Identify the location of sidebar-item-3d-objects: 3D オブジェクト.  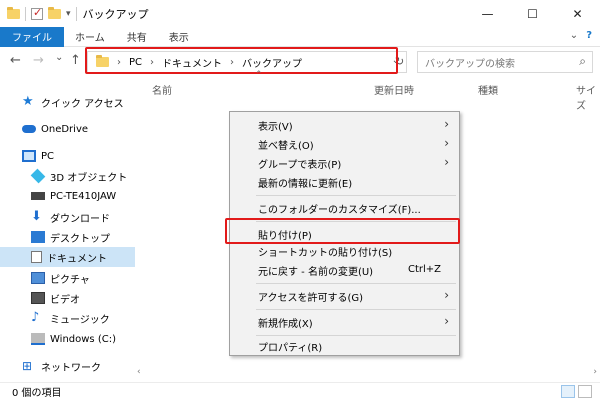
(67, 176).